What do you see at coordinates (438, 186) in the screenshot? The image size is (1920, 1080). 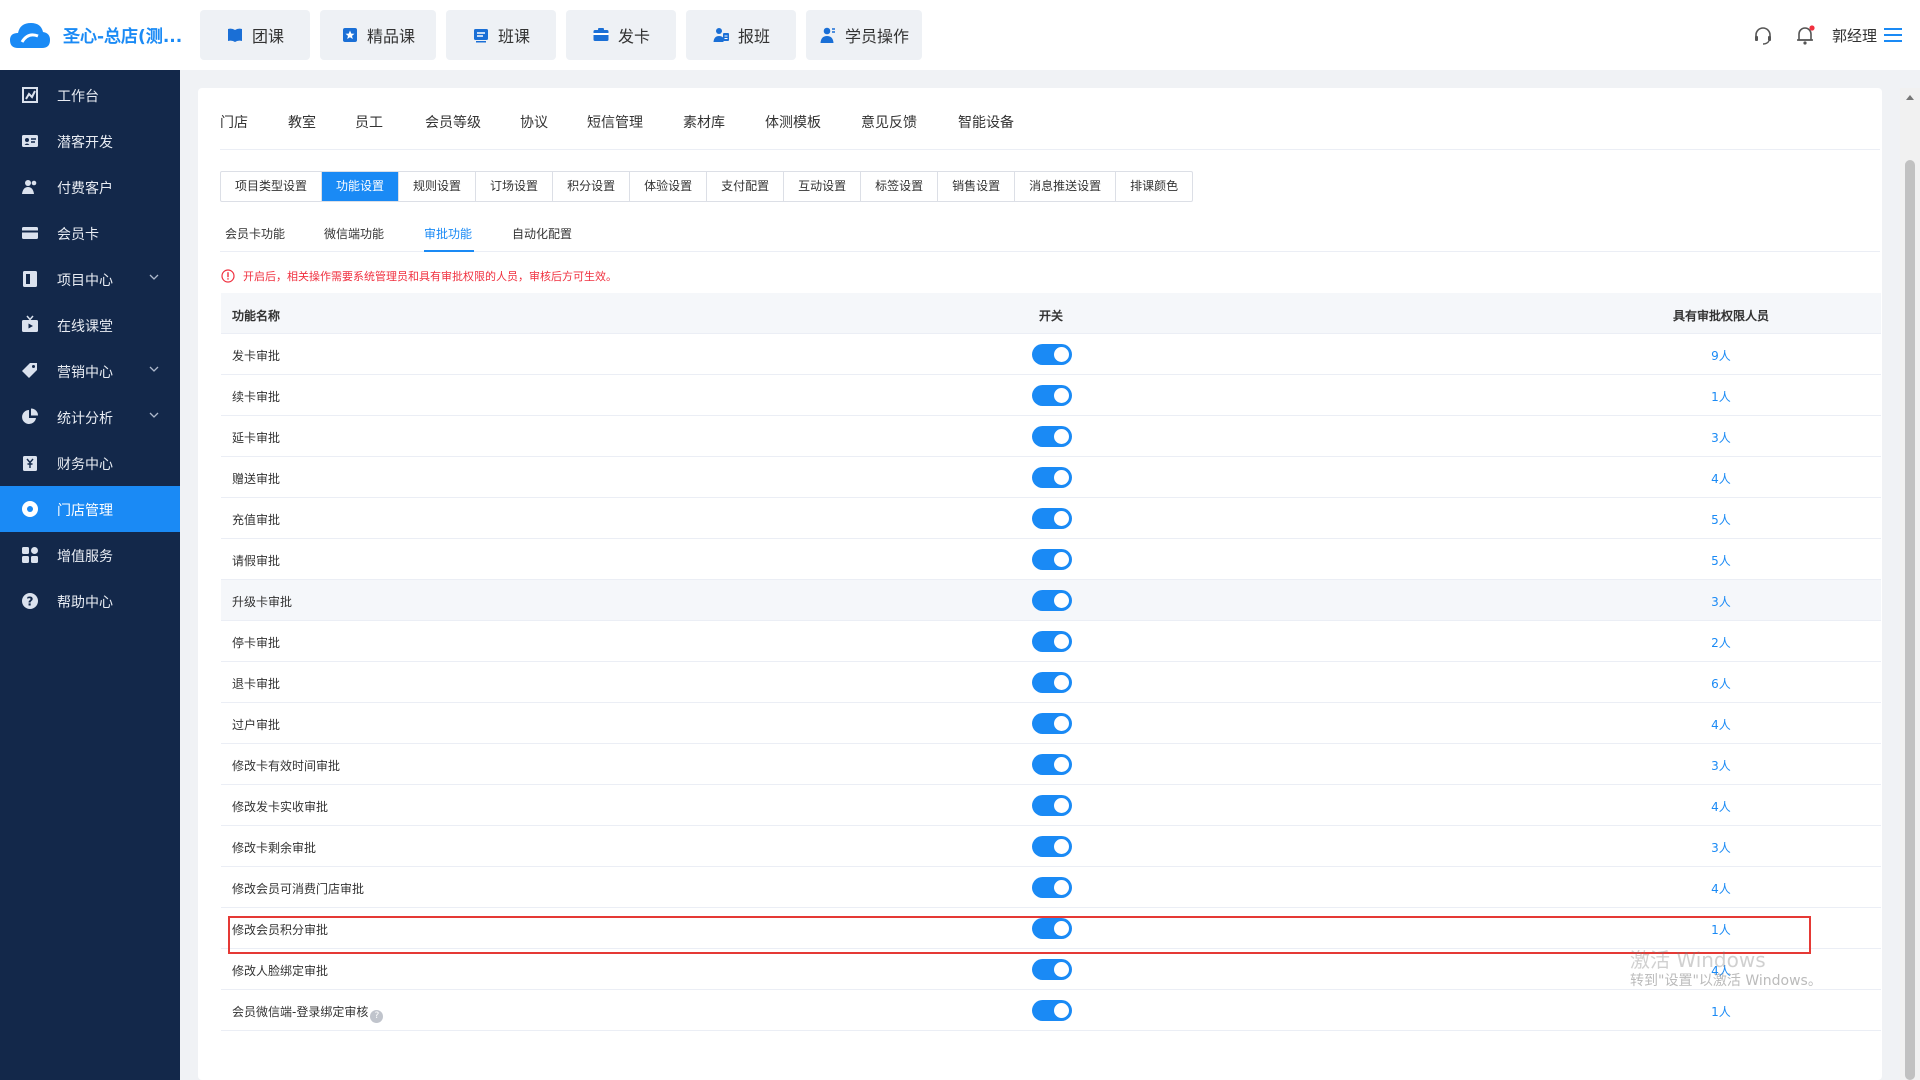 I see `tab-level2-3: 规则设置` at bounding box center [438, 186].